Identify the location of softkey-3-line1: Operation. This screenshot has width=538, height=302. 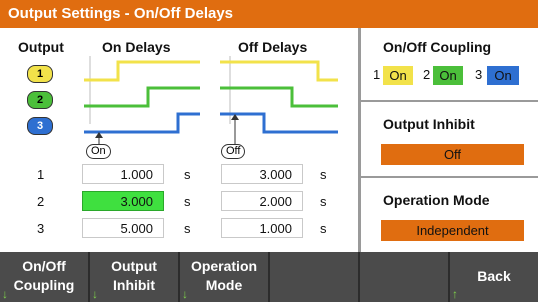
(224, 266).